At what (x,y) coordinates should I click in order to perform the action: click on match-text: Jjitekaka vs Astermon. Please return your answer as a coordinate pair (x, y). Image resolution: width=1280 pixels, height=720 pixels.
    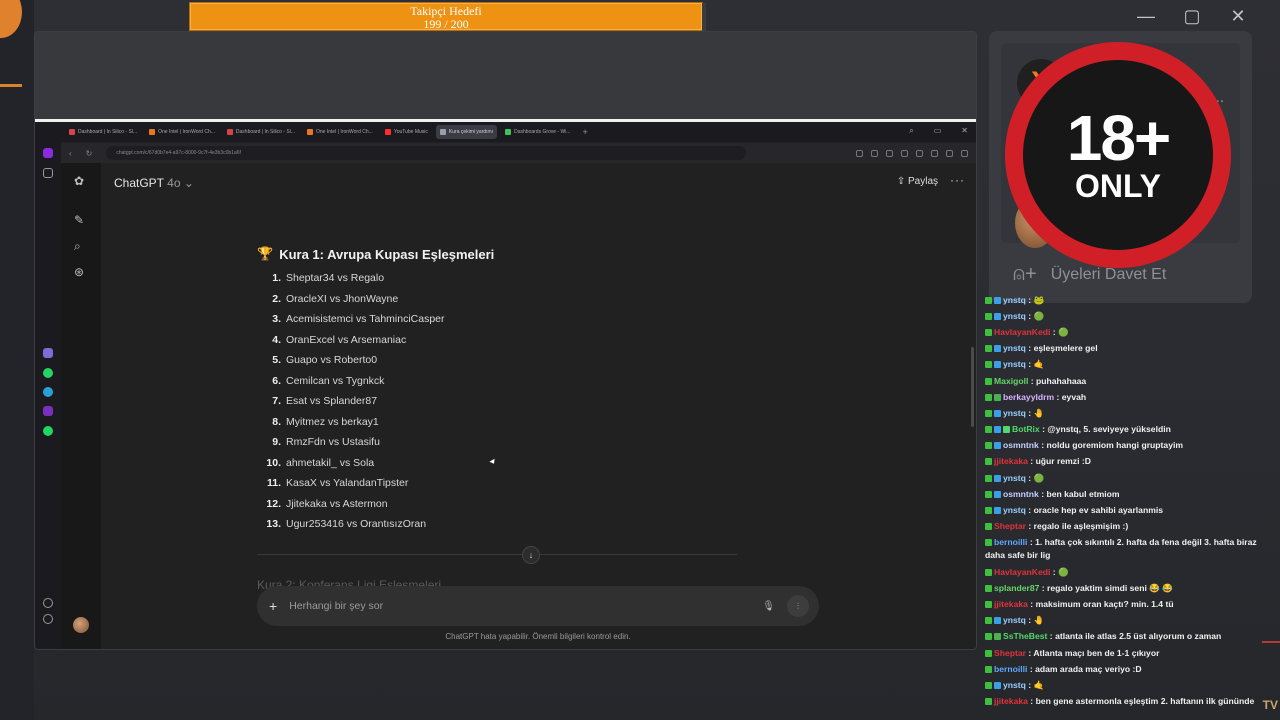
    Looking at the image, I should click on (337, 503).